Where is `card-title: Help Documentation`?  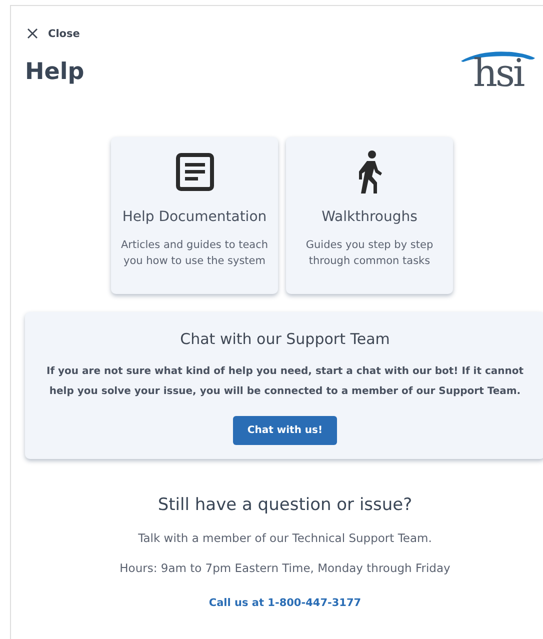 card-title: Help Documentation is located at coordinates (194, 217).